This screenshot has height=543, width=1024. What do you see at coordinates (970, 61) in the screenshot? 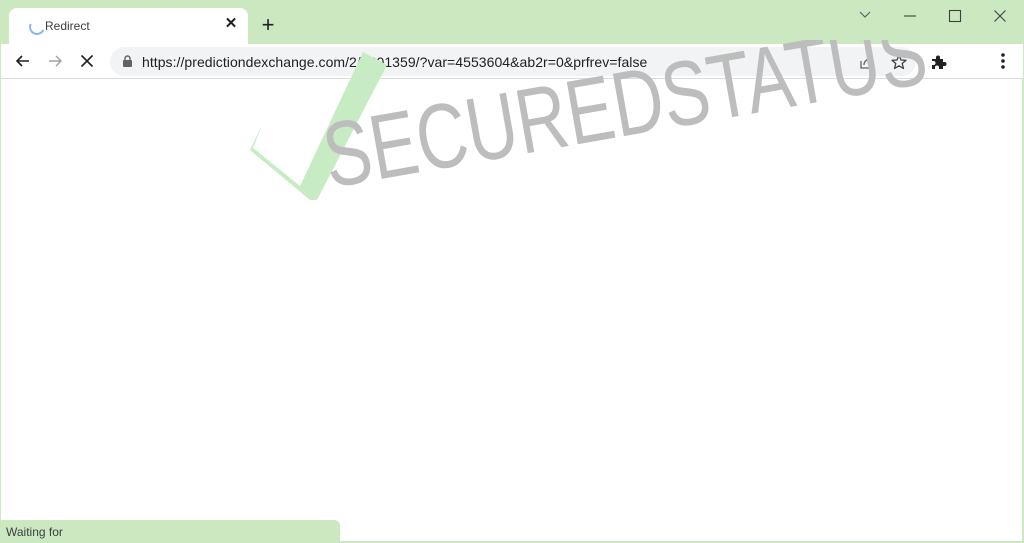
I see `profile-avatar` at bounding box center [970, 61].